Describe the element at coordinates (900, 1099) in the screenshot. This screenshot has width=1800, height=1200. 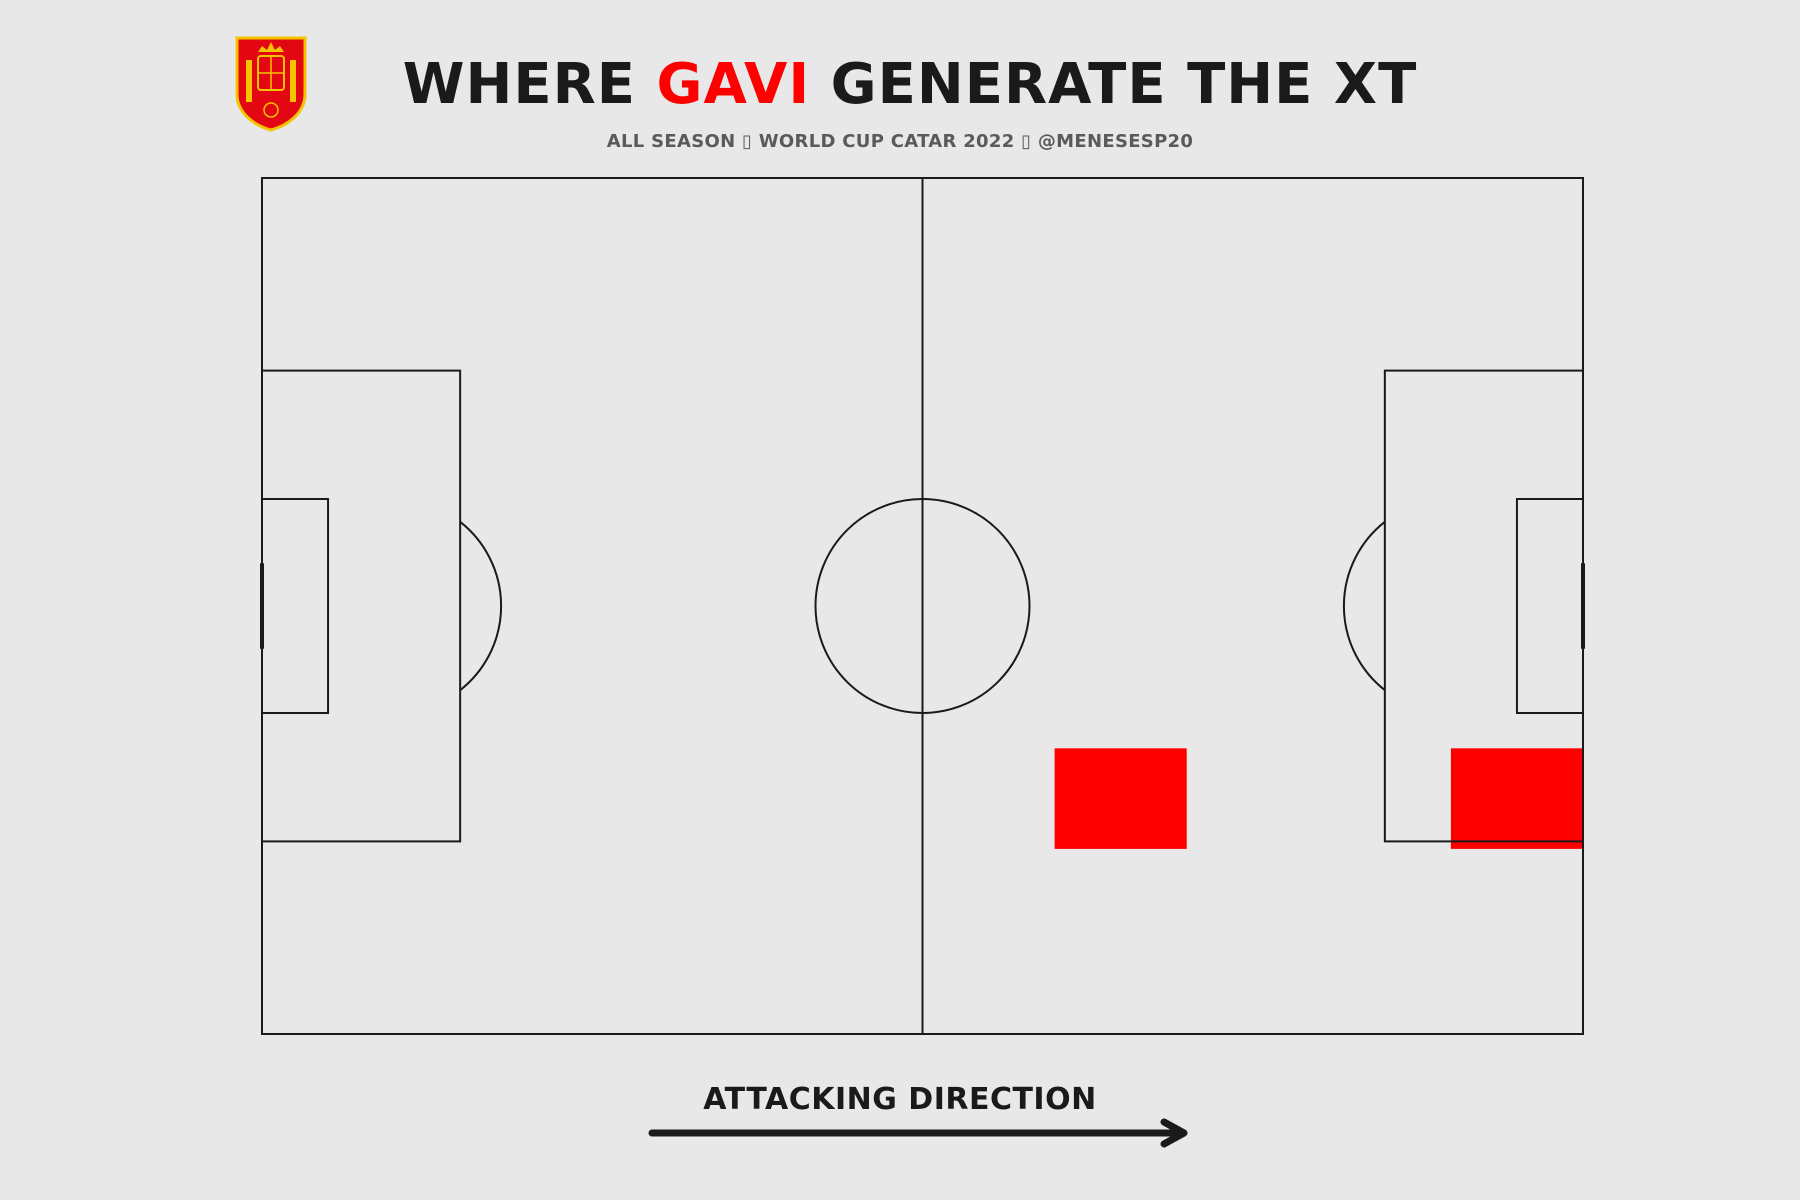
I see `attacking-direction-label: ATTACKING DIRECTION` at that location.